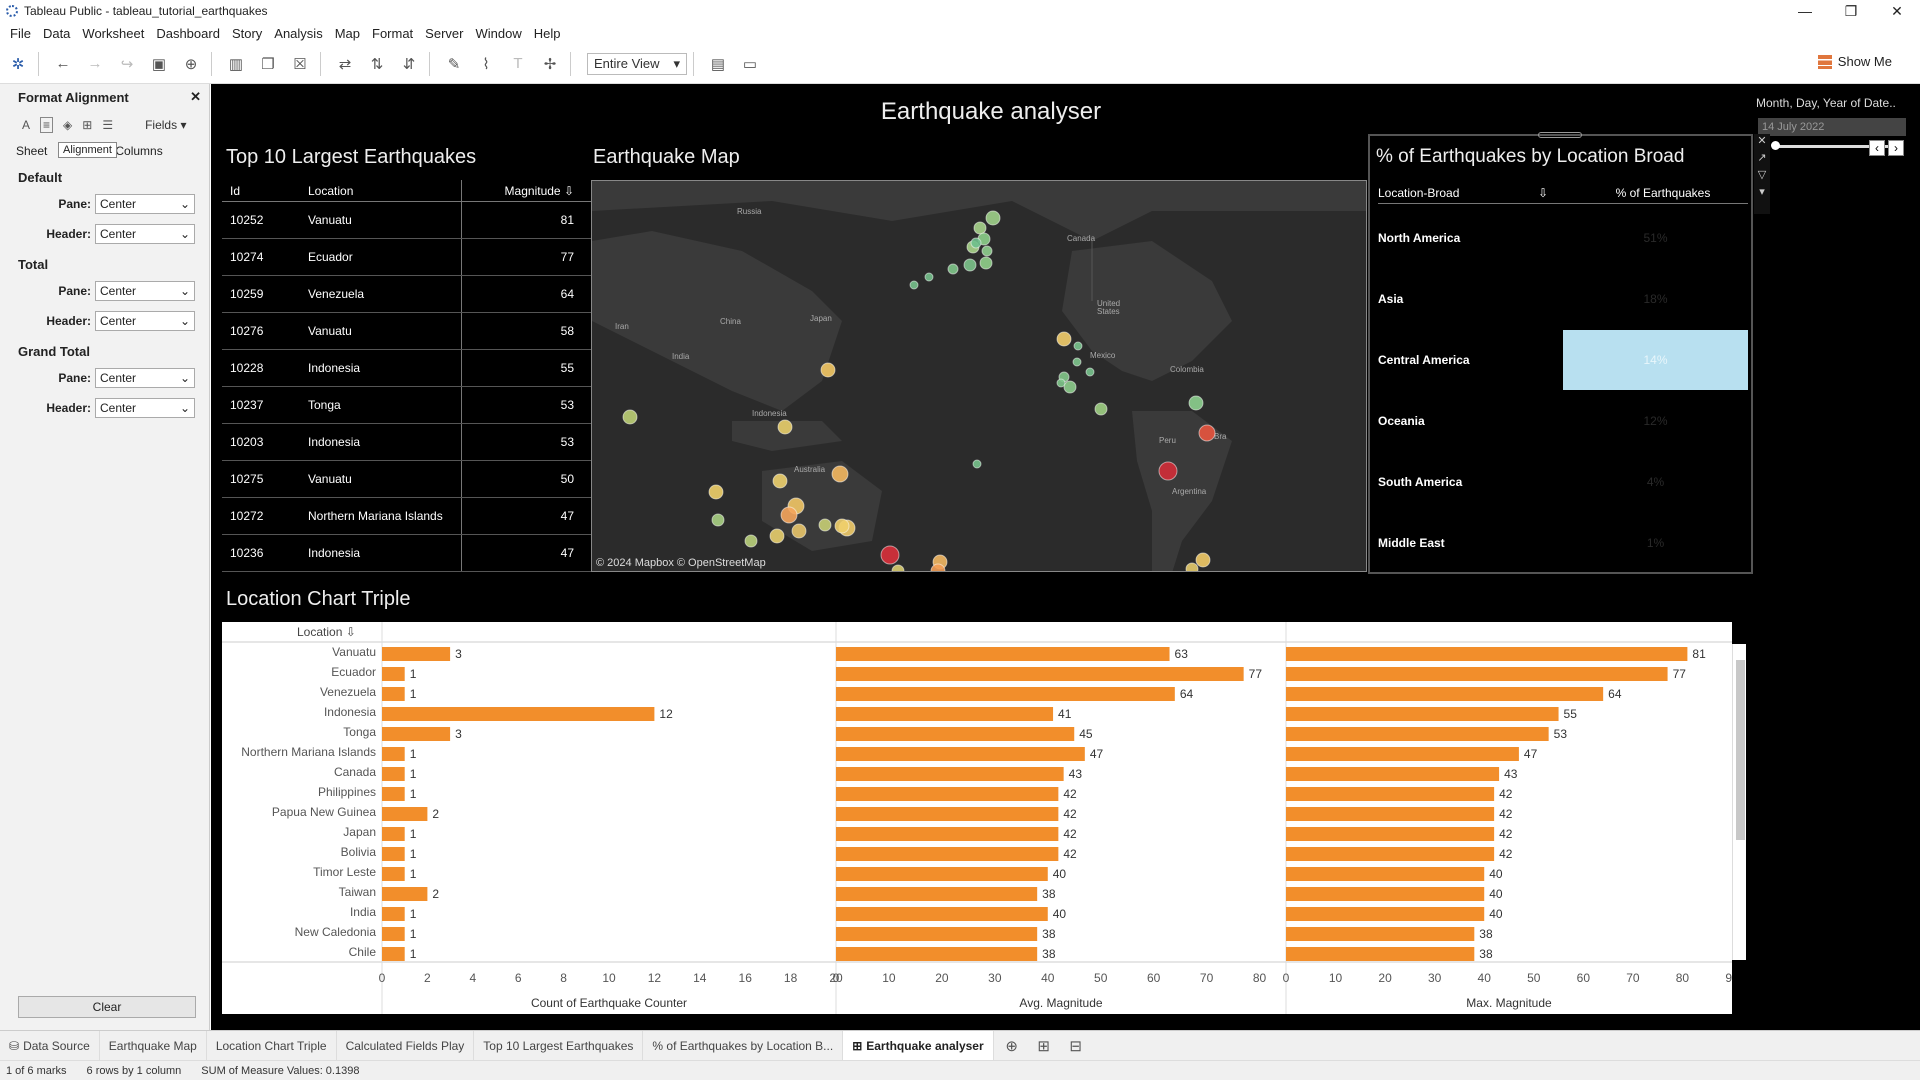 This screenshot has width=1920, height=1080. I want to click on grand-total-pane-select: Center ⌄, so click(145, 378).